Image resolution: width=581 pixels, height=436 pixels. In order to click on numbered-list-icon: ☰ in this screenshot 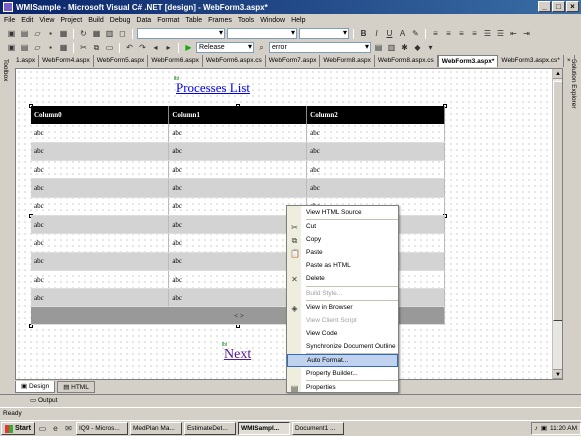, I will do `click(487, 34)`.